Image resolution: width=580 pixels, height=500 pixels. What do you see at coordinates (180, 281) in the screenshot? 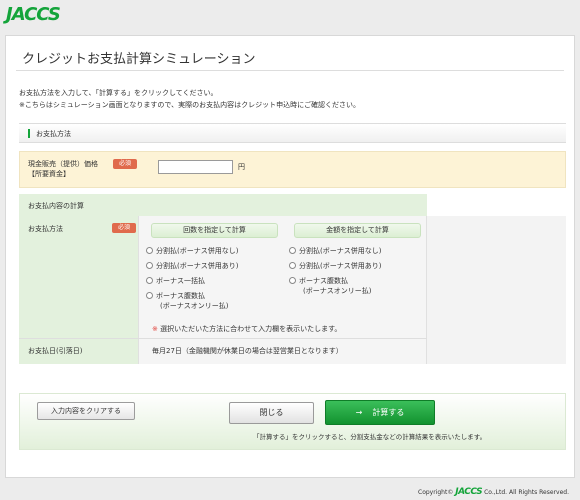
I see `radio-label: ボーナス一括払` at bounding box center [180, 281].